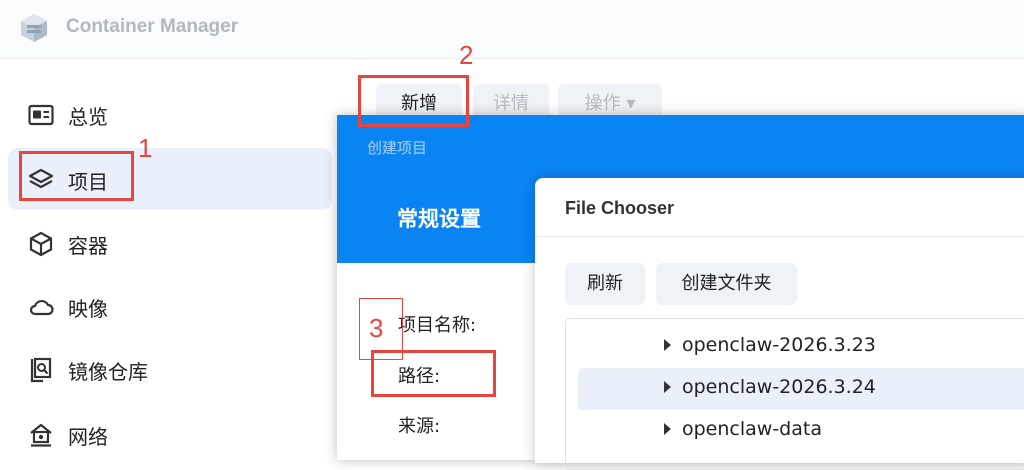 The width and height of the screenshot is (1024, 470). I want to click on app-title: Container Manager, so click(152, 26).